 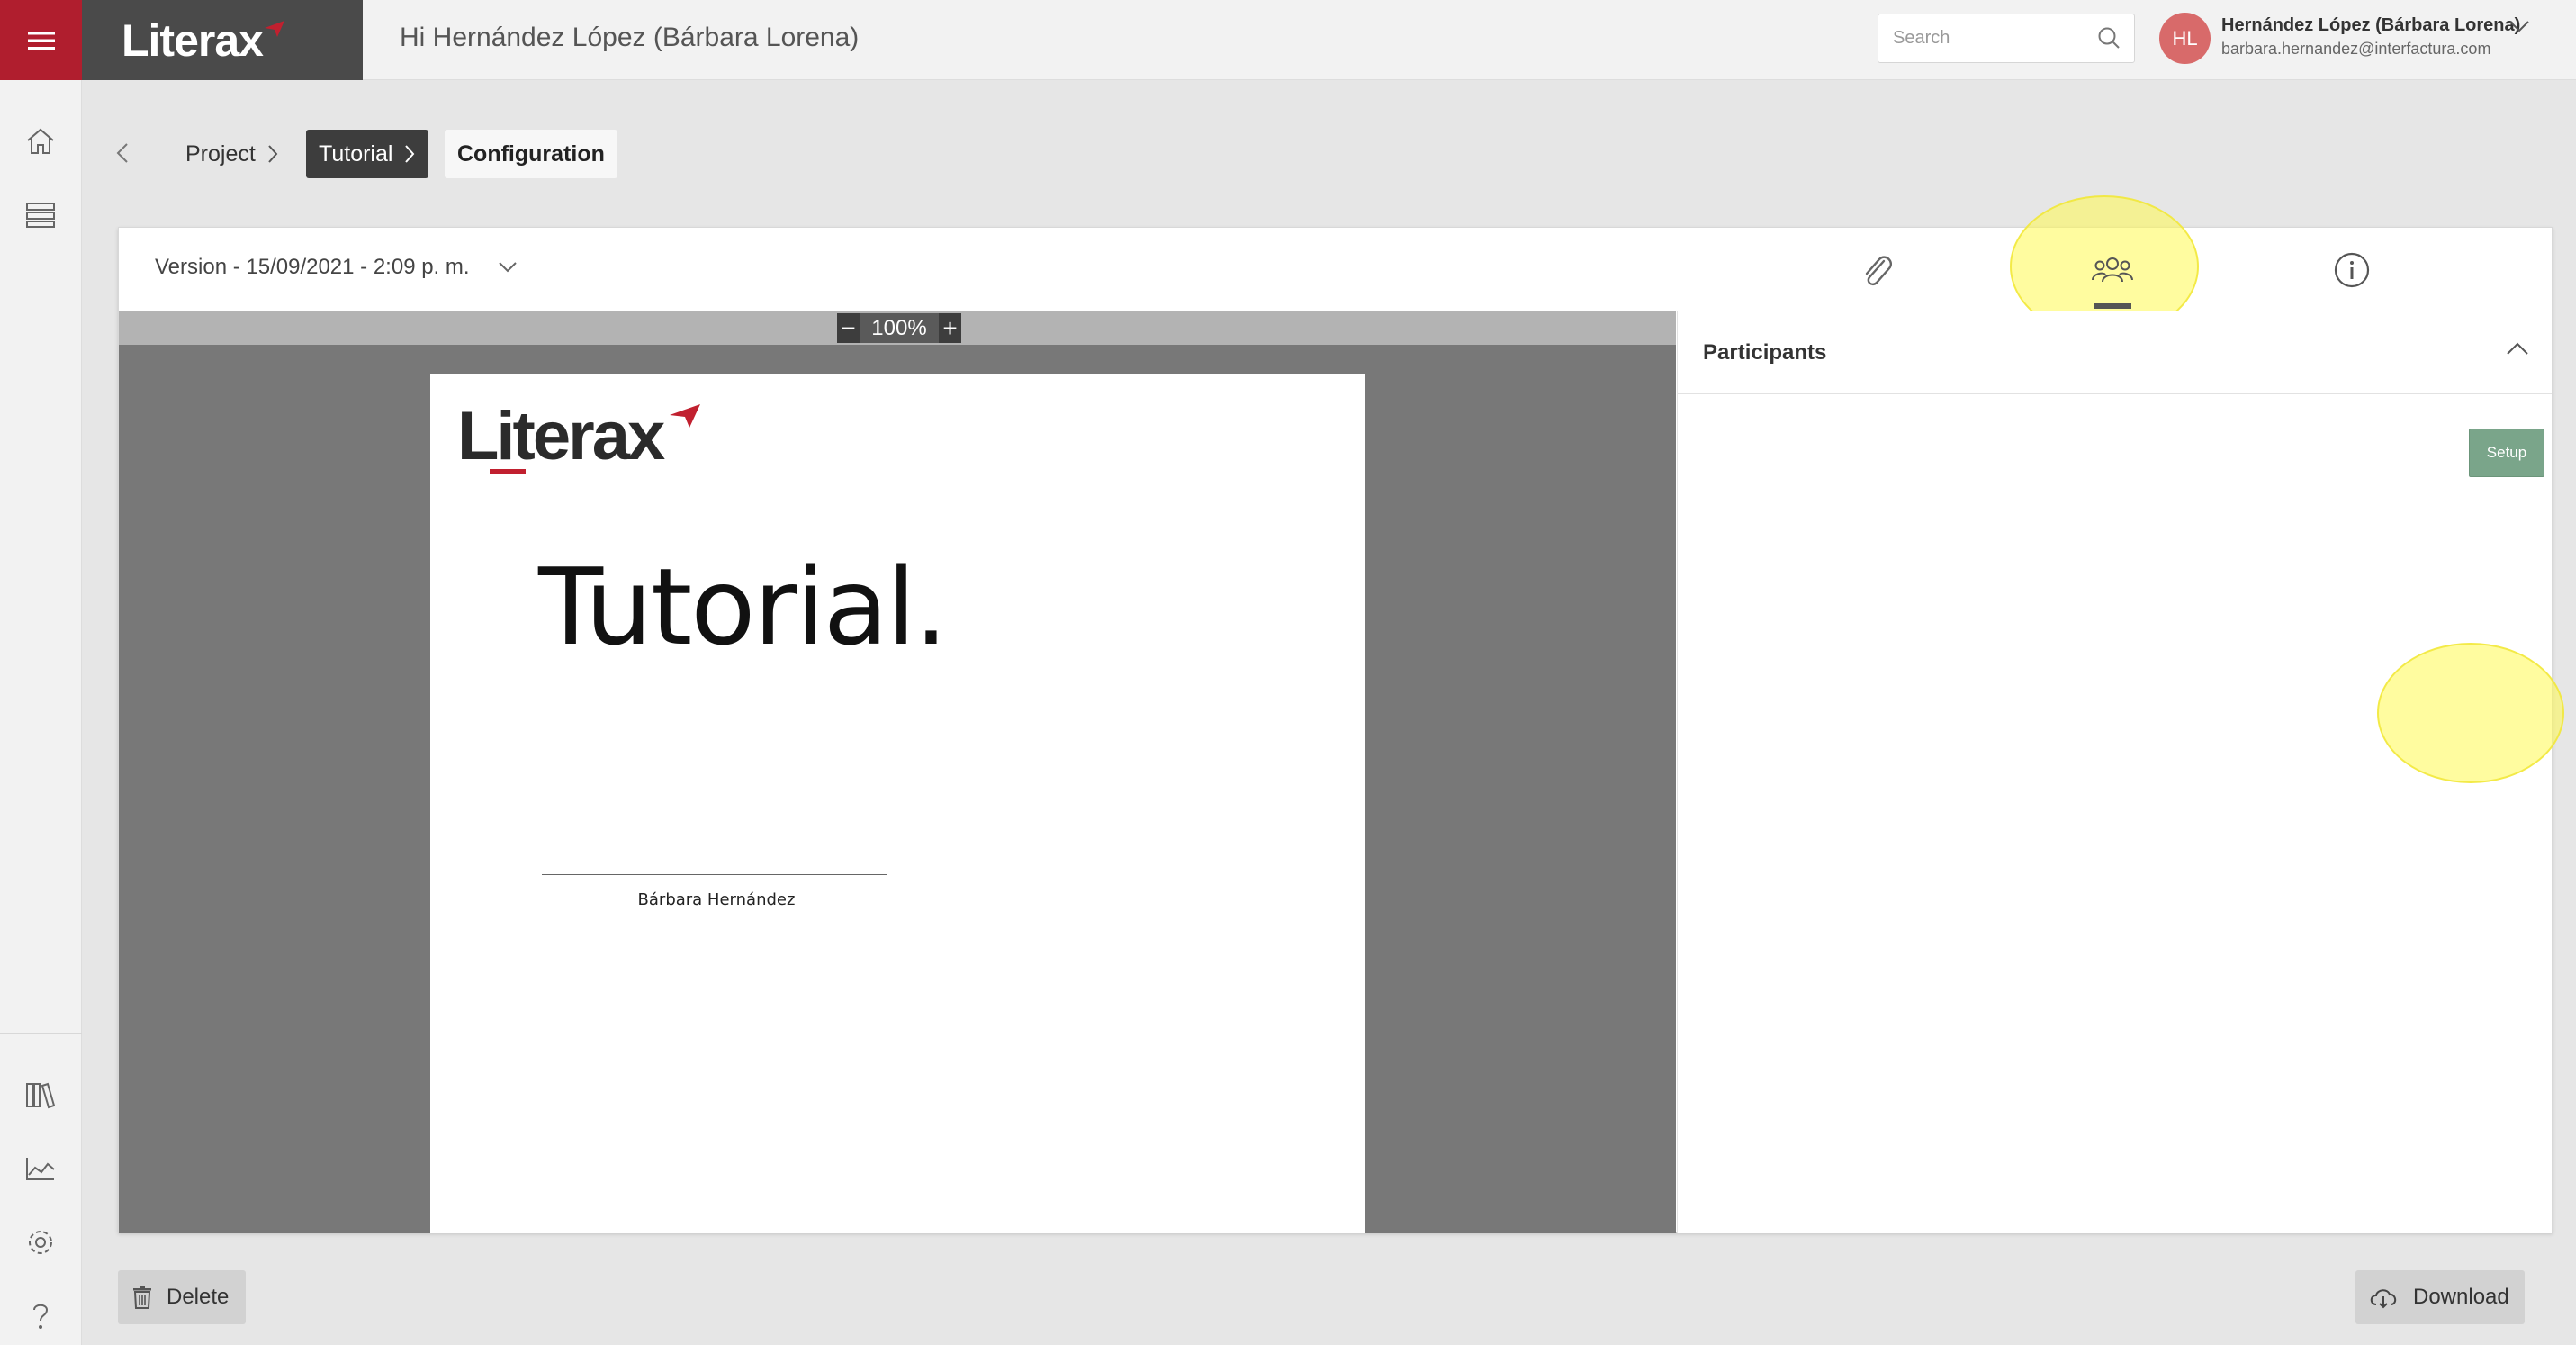 I want to click on user-name: Hernández López (Bárbara Lorena), so click(x=2371, y=25).